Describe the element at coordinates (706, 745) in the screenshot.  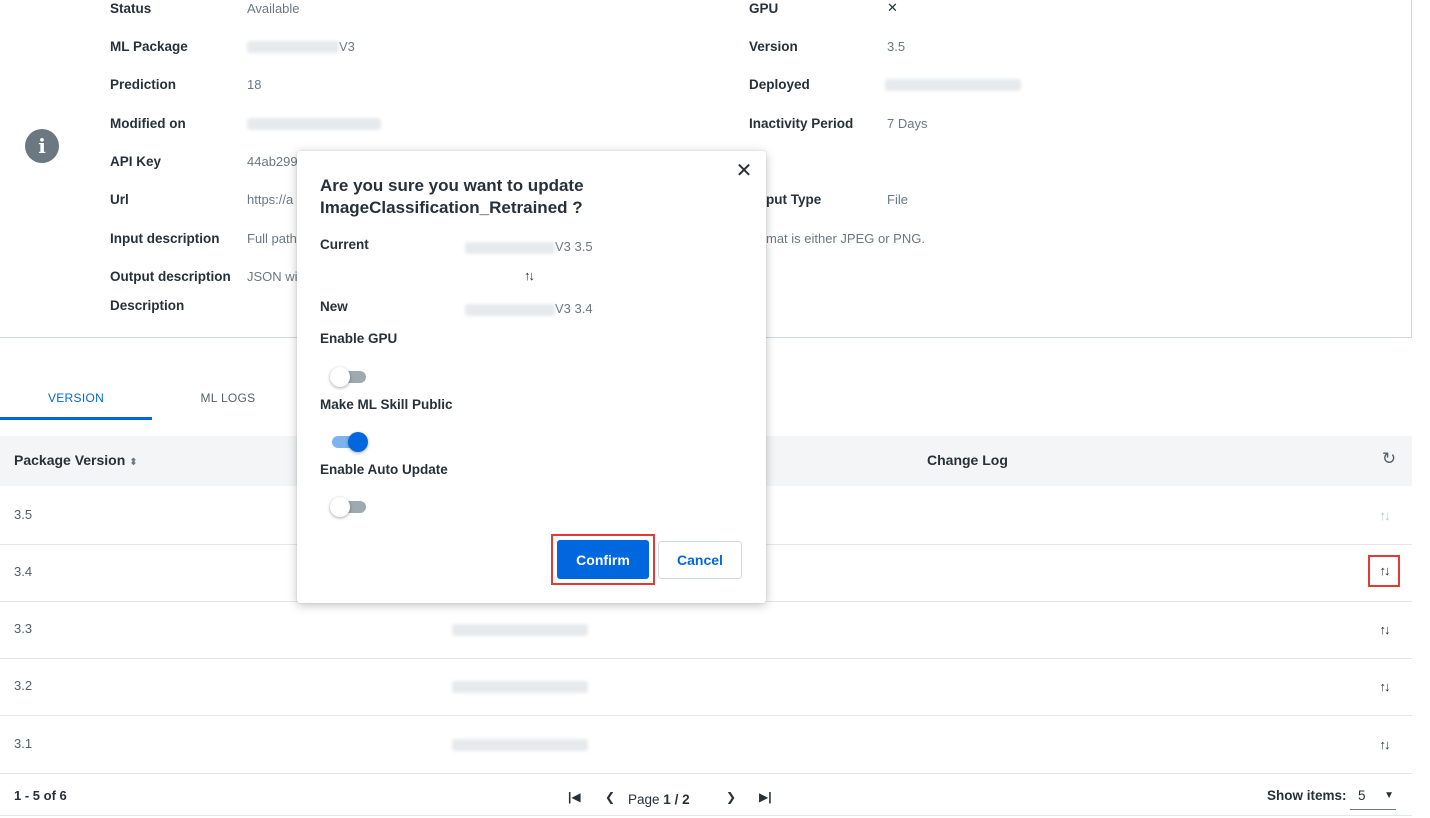
I see `table-row: 3.1 ↑↓` at that location.